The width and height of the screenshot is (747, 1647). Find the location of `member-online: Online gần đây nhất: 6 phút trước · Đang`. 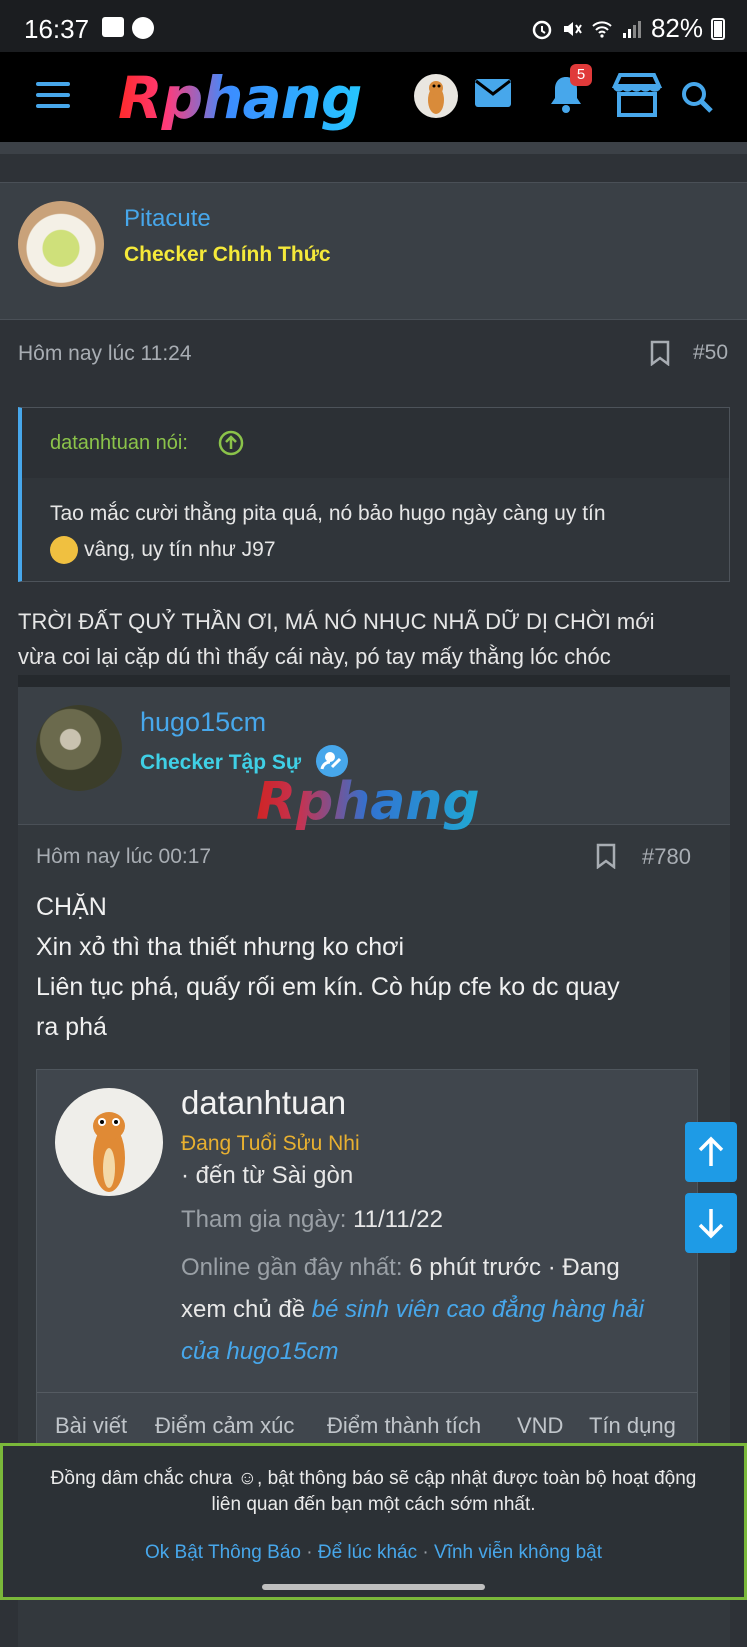

member-online: Online gần đây nhất: 6 phút trước · Đang is located at coordinates (400, 1268).